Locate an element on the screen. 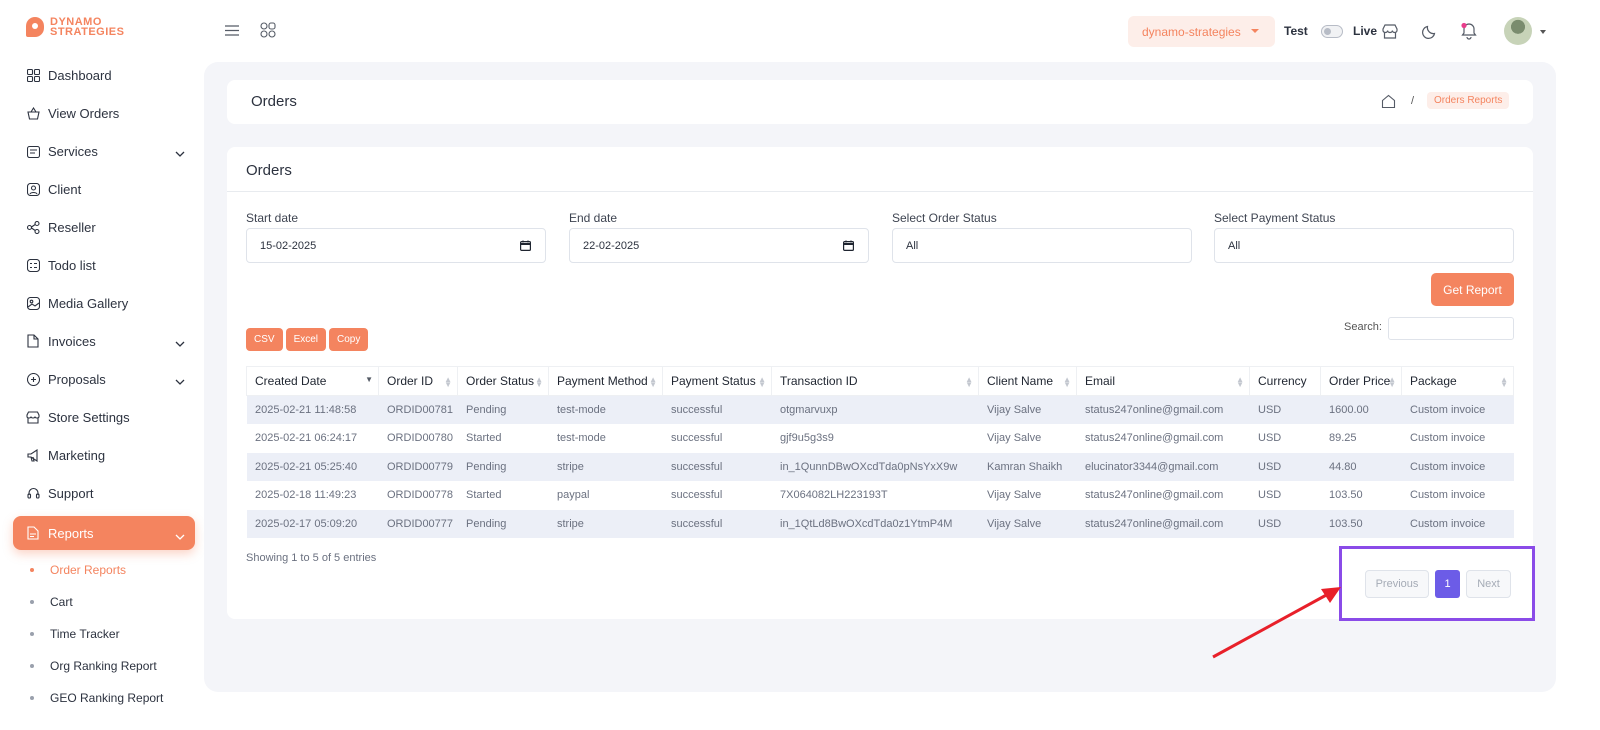 The image size is (1600, 730). column-header-currency: Currency is located at coordinates (1285, 381).